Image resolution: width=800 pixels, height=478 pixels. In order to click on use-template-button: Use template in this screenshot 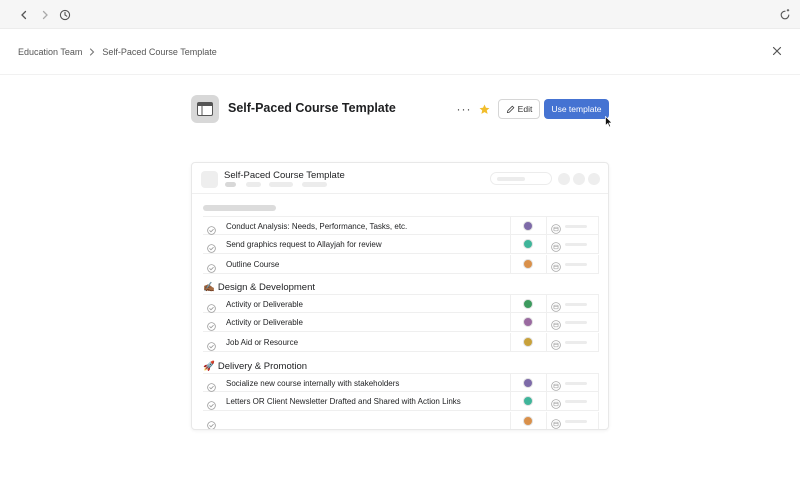, I will do `click(576, 109)`.